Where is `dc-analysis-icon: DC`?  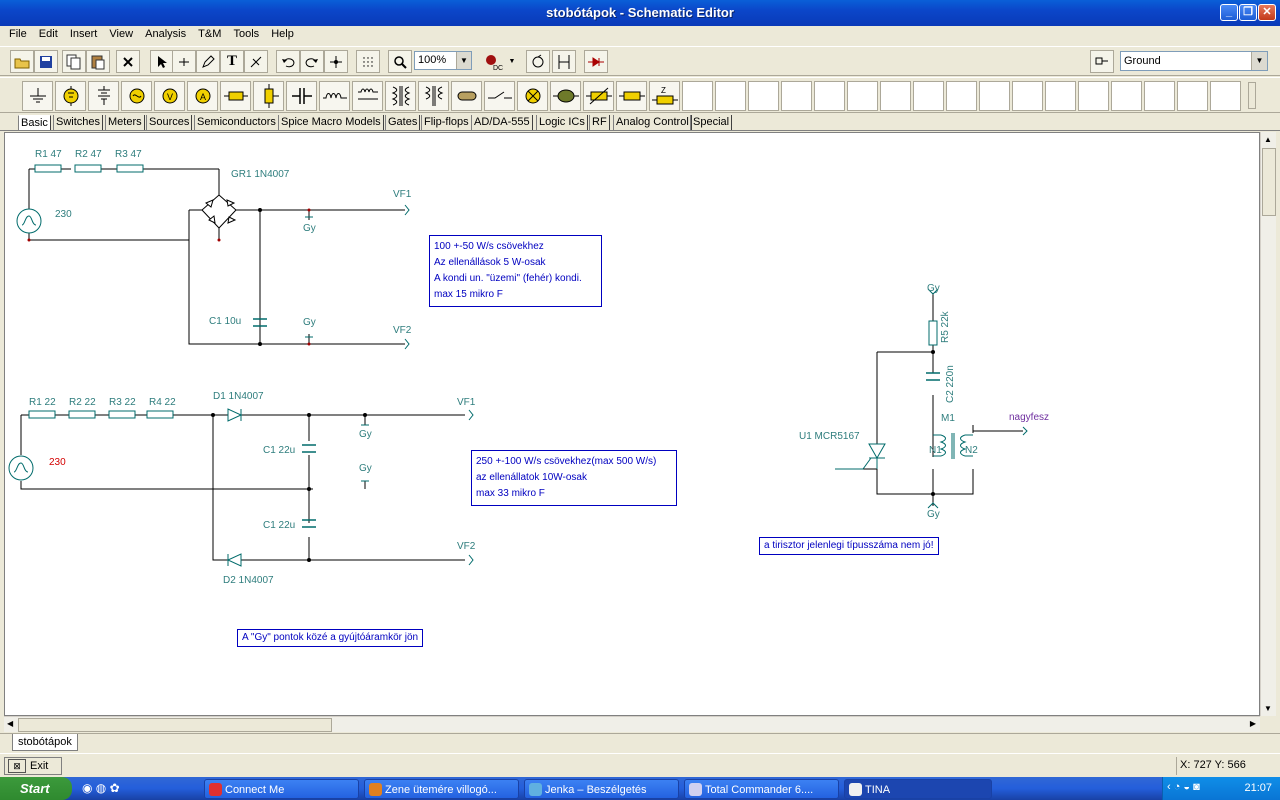
dc-analysis-icon: DC is located at coordinates (494, 61).